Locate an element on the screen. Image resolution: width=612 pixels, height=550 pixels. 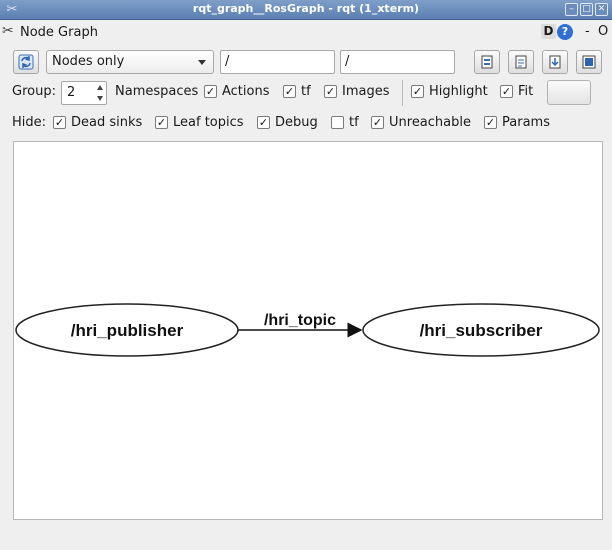
load-dot-button is located at coordinates (487, 62).